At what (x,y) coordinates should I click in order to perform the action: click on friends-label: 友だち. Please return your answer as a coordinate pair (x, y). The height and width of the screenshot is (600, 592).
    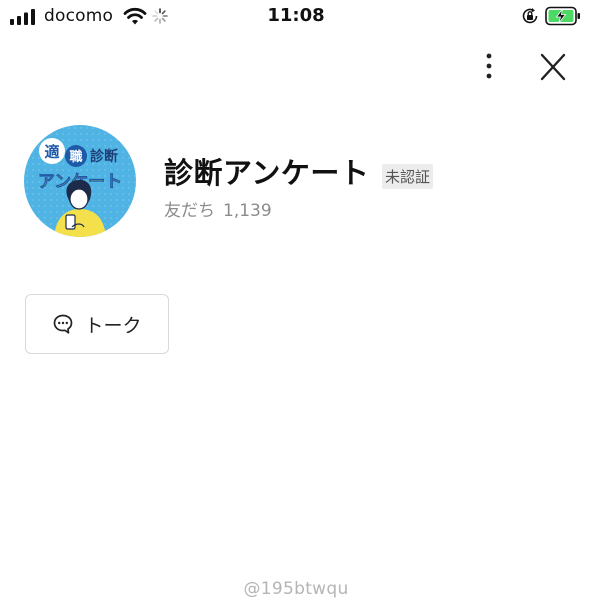
    Looking at the image, I should click on (189, 211).